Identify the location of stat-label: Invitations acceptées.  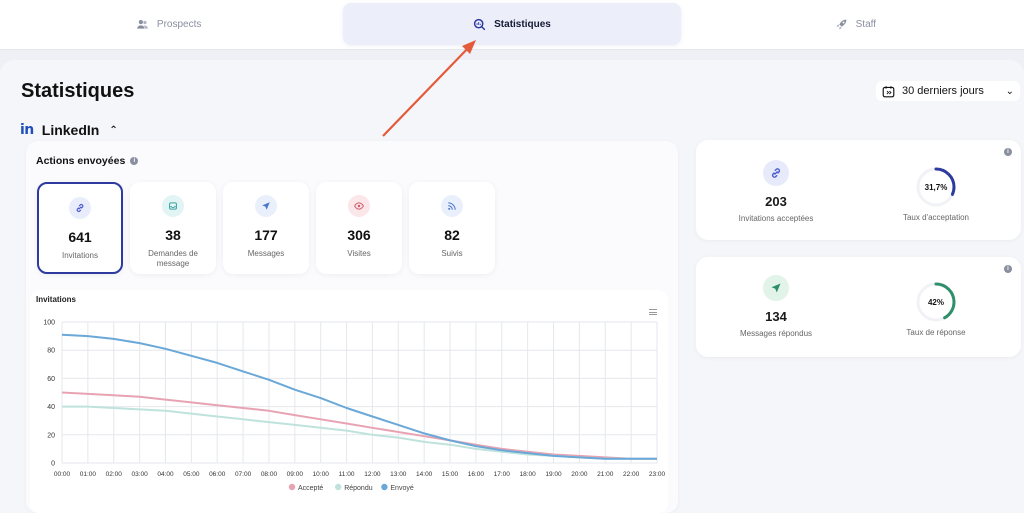
(776, 218).